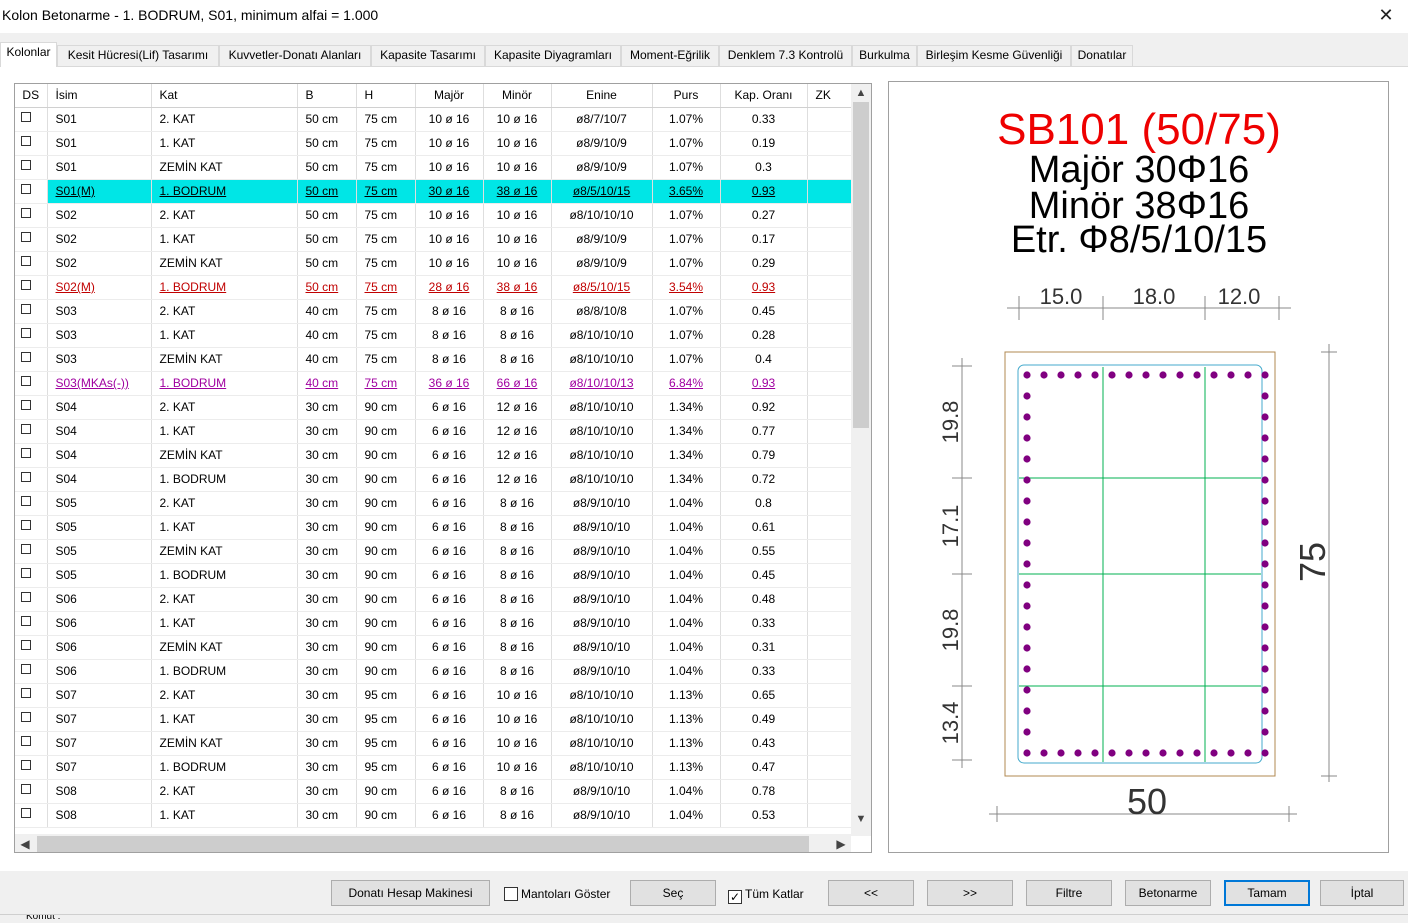 The image size is (1408, 923). Describe the element at coordinates (557, 894) in the screenshot. I see `show-jackets-checkbox: Mantoları Göster` at that location.